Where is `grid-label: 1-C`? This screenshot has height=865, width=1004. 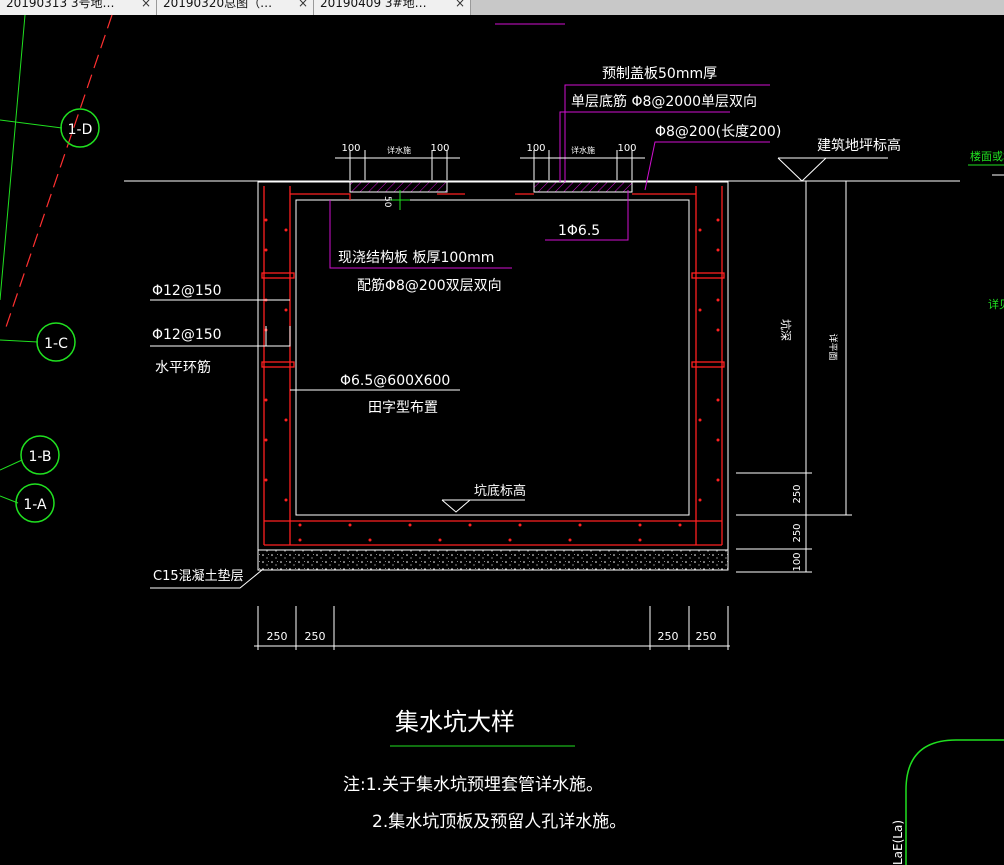 grid-label: 1-C is located at coordinates (56, 344).